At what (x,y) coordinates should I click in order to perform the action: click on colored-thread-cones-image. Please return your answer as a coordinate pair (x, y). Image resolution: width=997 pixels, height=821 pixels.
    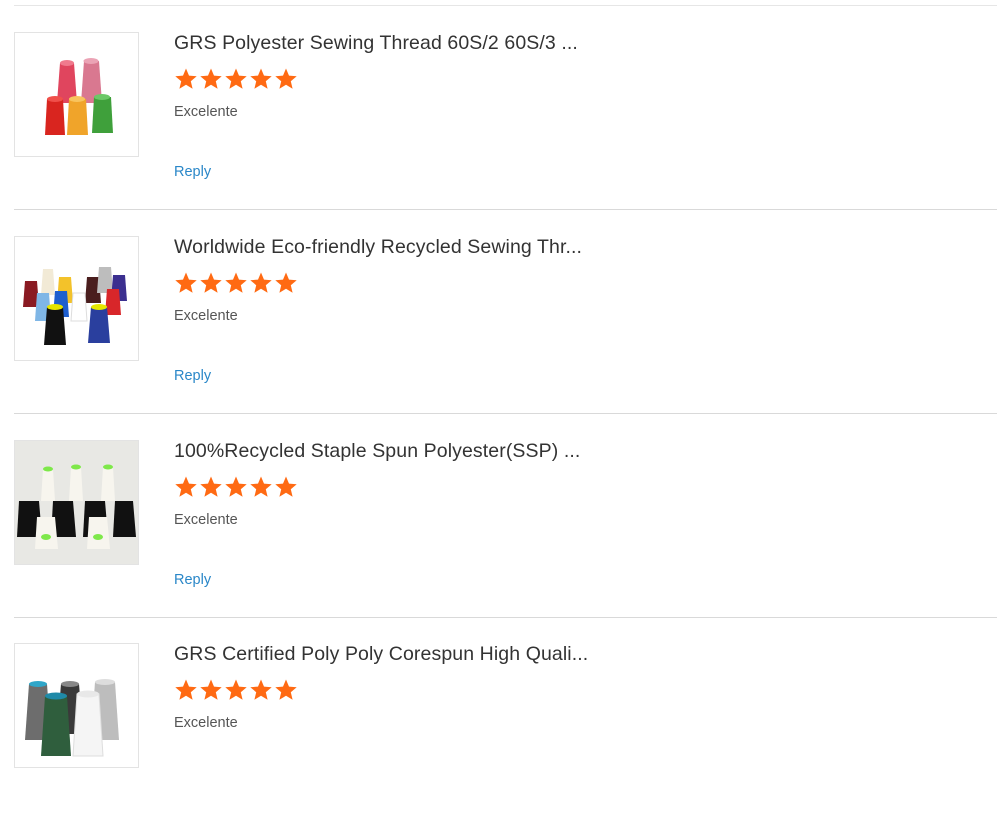
    Looking at the image, I should click on (76, 94).